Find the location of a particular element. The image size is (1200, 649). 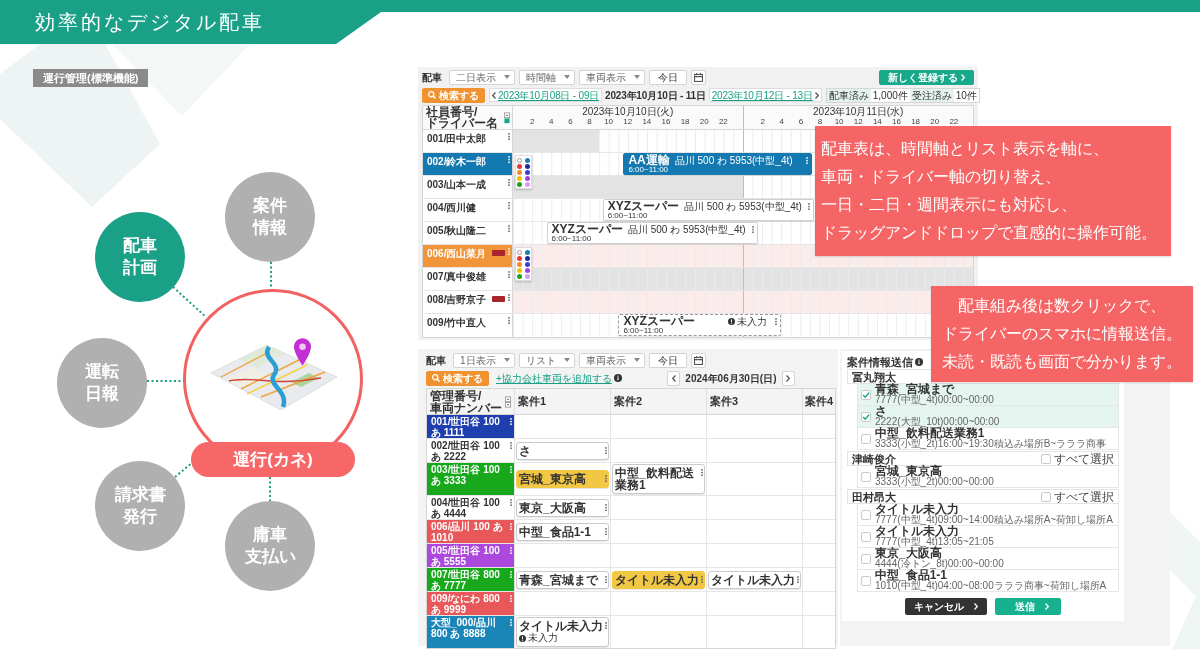

page-title: 効率的なデジタル配車 is located at coordinates (150, 22).